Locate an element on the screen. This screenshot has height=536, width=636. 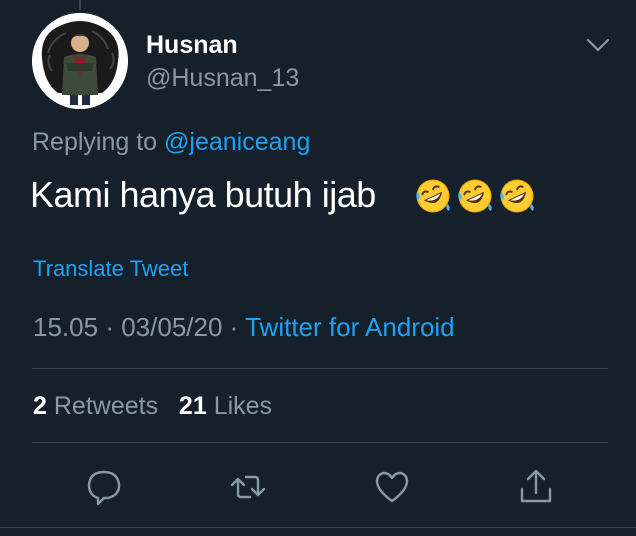
retweet-button is located at coordinates (248, 487).